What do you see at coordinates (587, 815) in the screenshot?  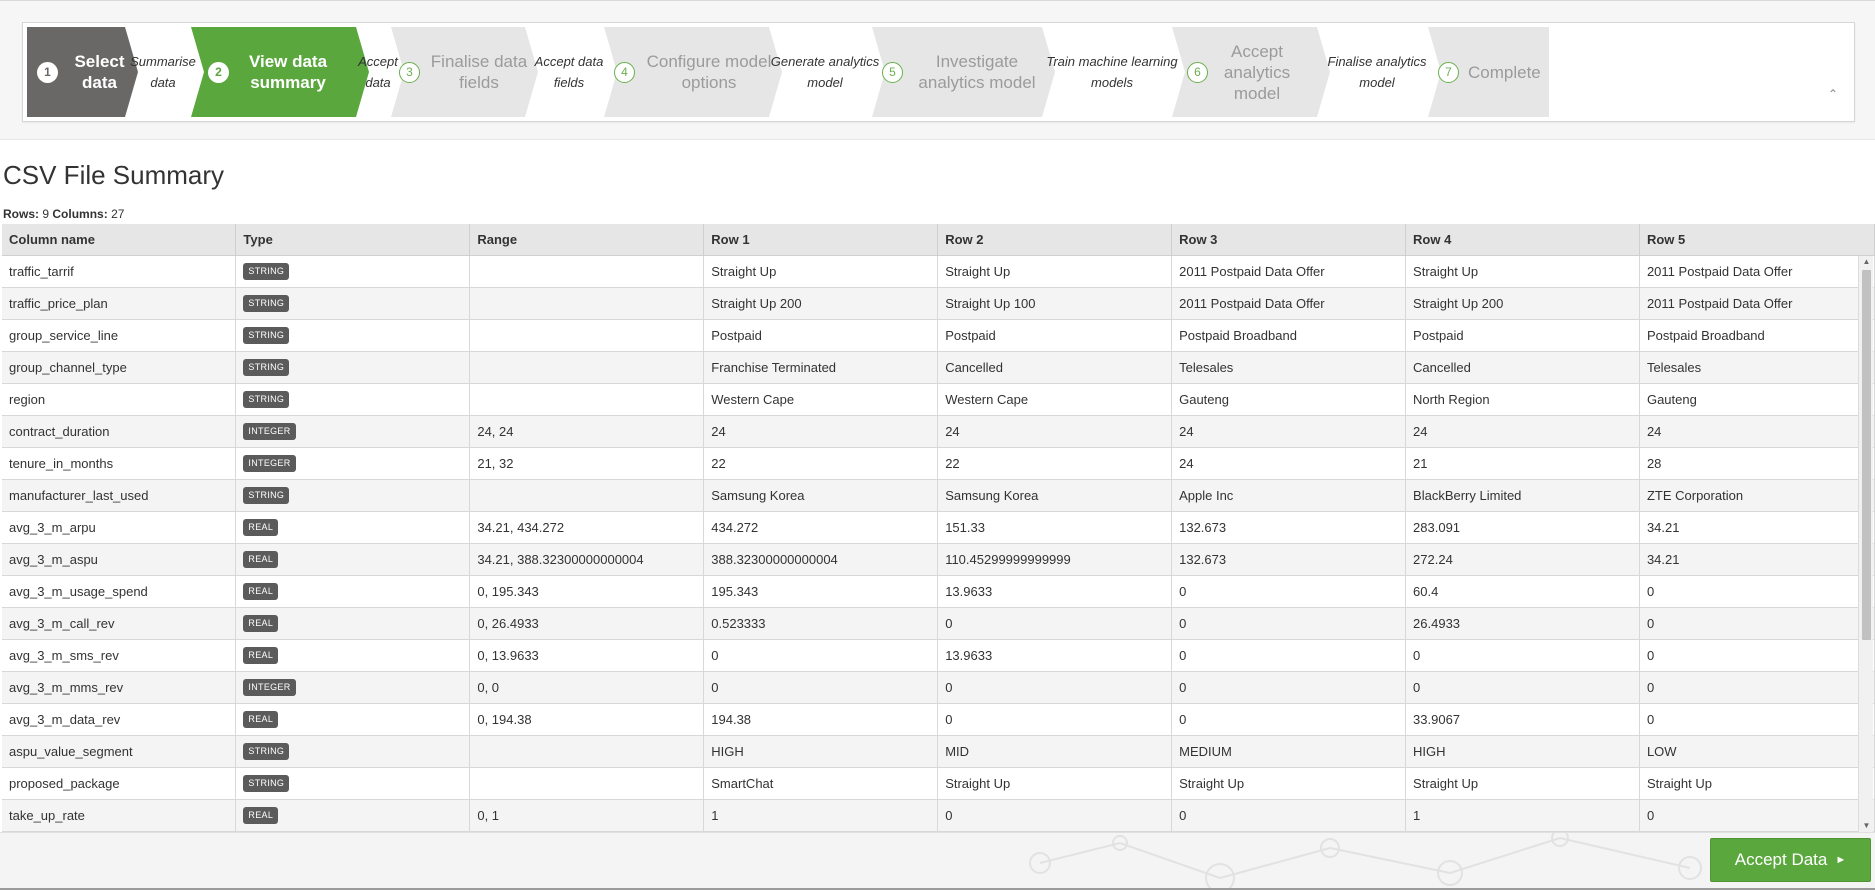 I see `range-cell: 0, 1` at bounding box center [587, 815].